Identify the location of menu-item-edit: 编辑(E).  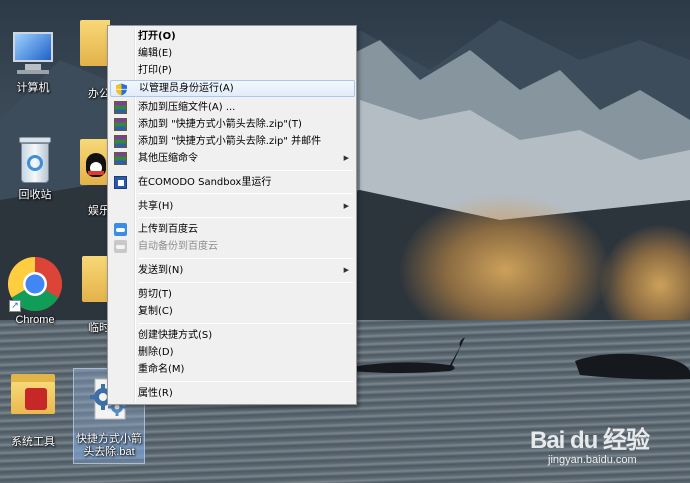
(232, 53).